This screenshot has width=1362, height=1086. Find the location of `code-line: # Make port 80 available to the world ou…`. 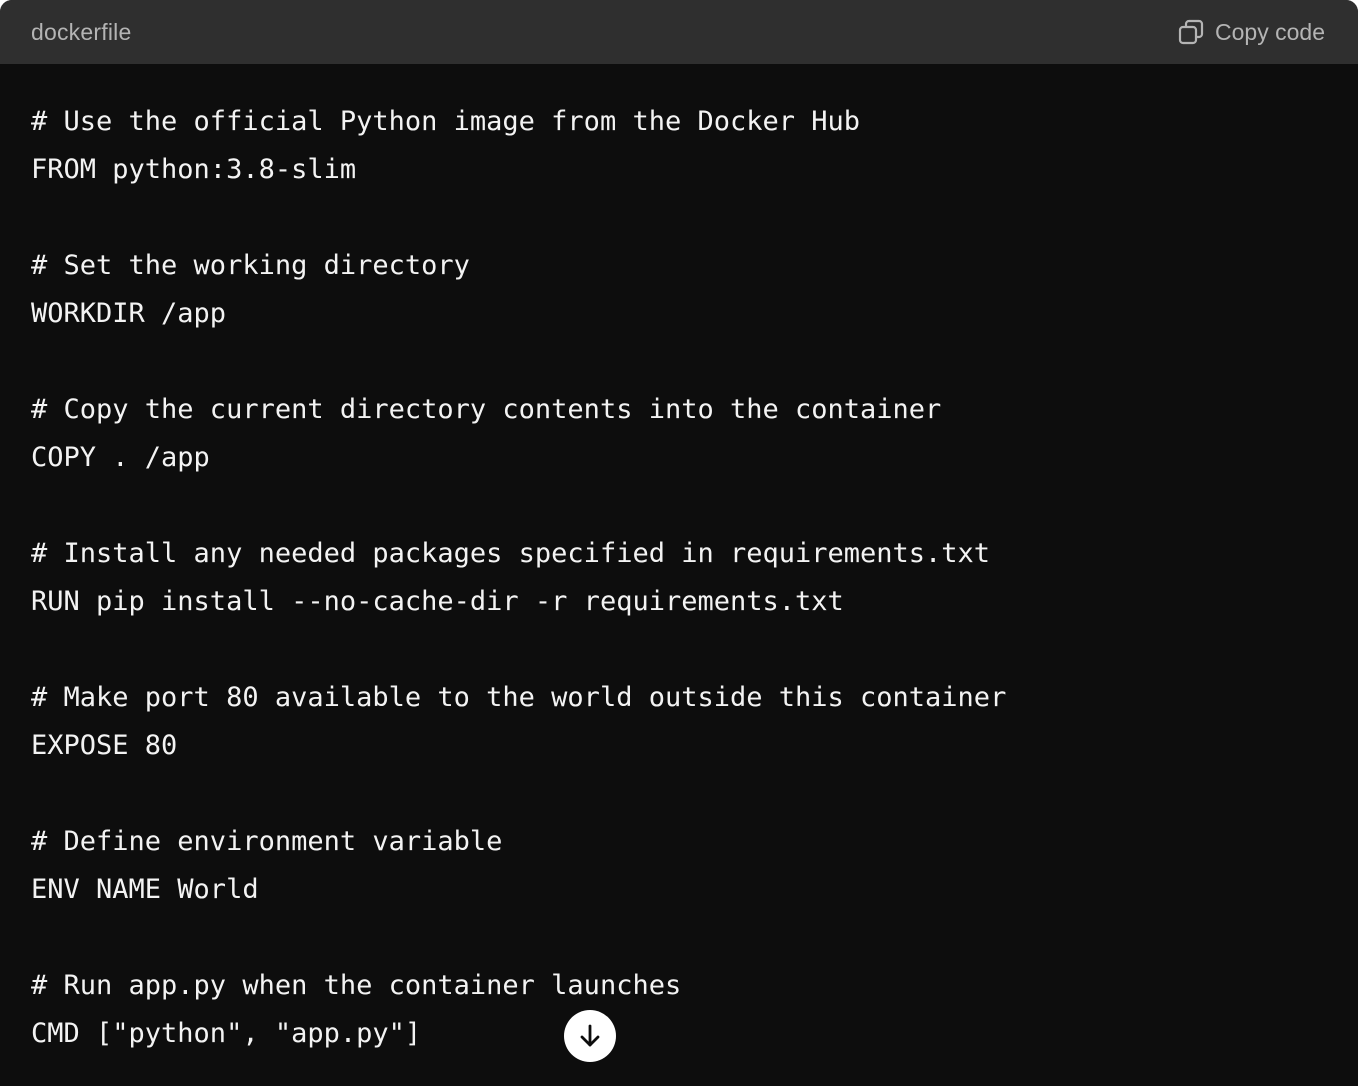

code-line: # Make port 80 available to the world ou… is located at coordinates (519, 697).